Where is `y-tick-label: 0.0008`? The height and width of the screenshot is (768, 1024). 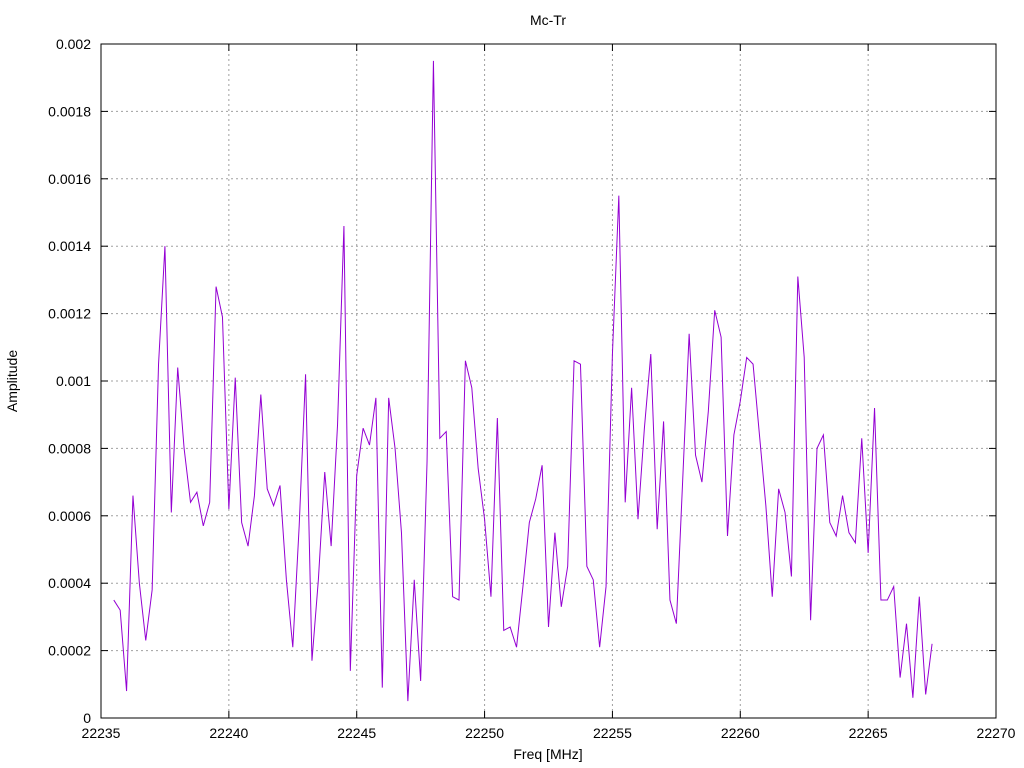
y-tick-label: 0.0008 is located at coordinates (69, 448).